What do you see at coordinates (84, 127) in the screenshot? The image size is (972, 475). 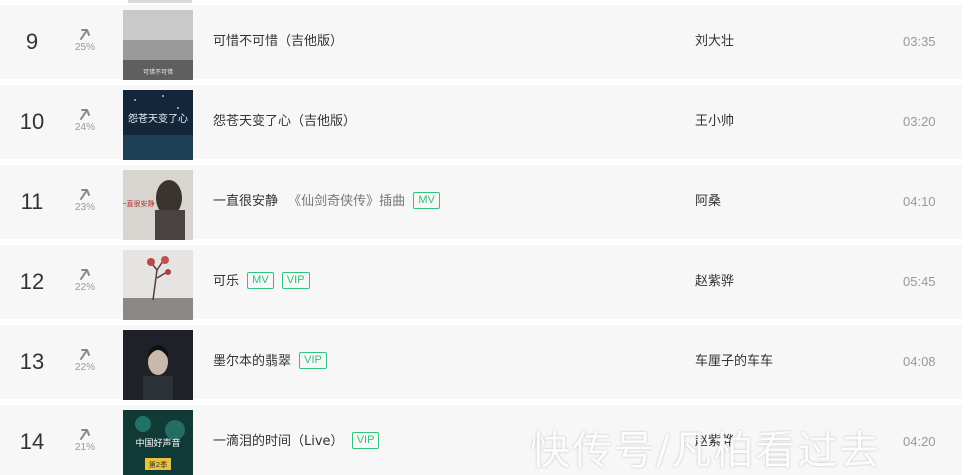 I see `trend-percent: 24%` at bounding box center [84, 127].